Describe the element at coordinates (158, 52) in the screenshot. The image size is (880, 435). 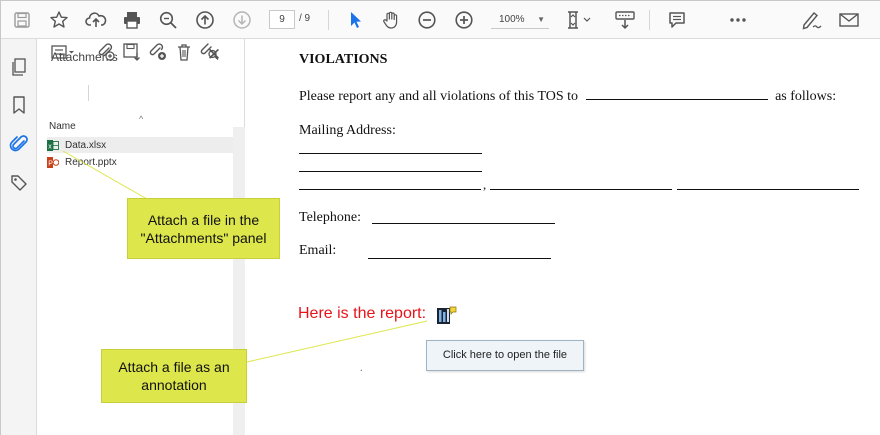
I see `add-attachment-link-icon` at that location.